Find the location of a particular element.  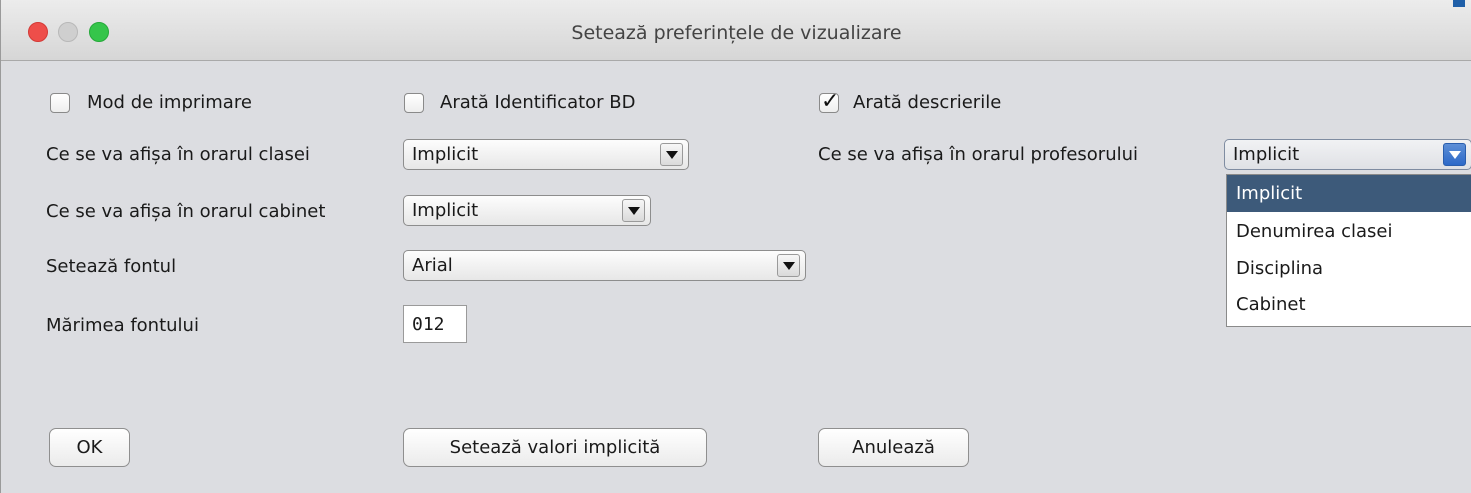

checkmark-icon: ✓ is located at coordinates (830, 101).